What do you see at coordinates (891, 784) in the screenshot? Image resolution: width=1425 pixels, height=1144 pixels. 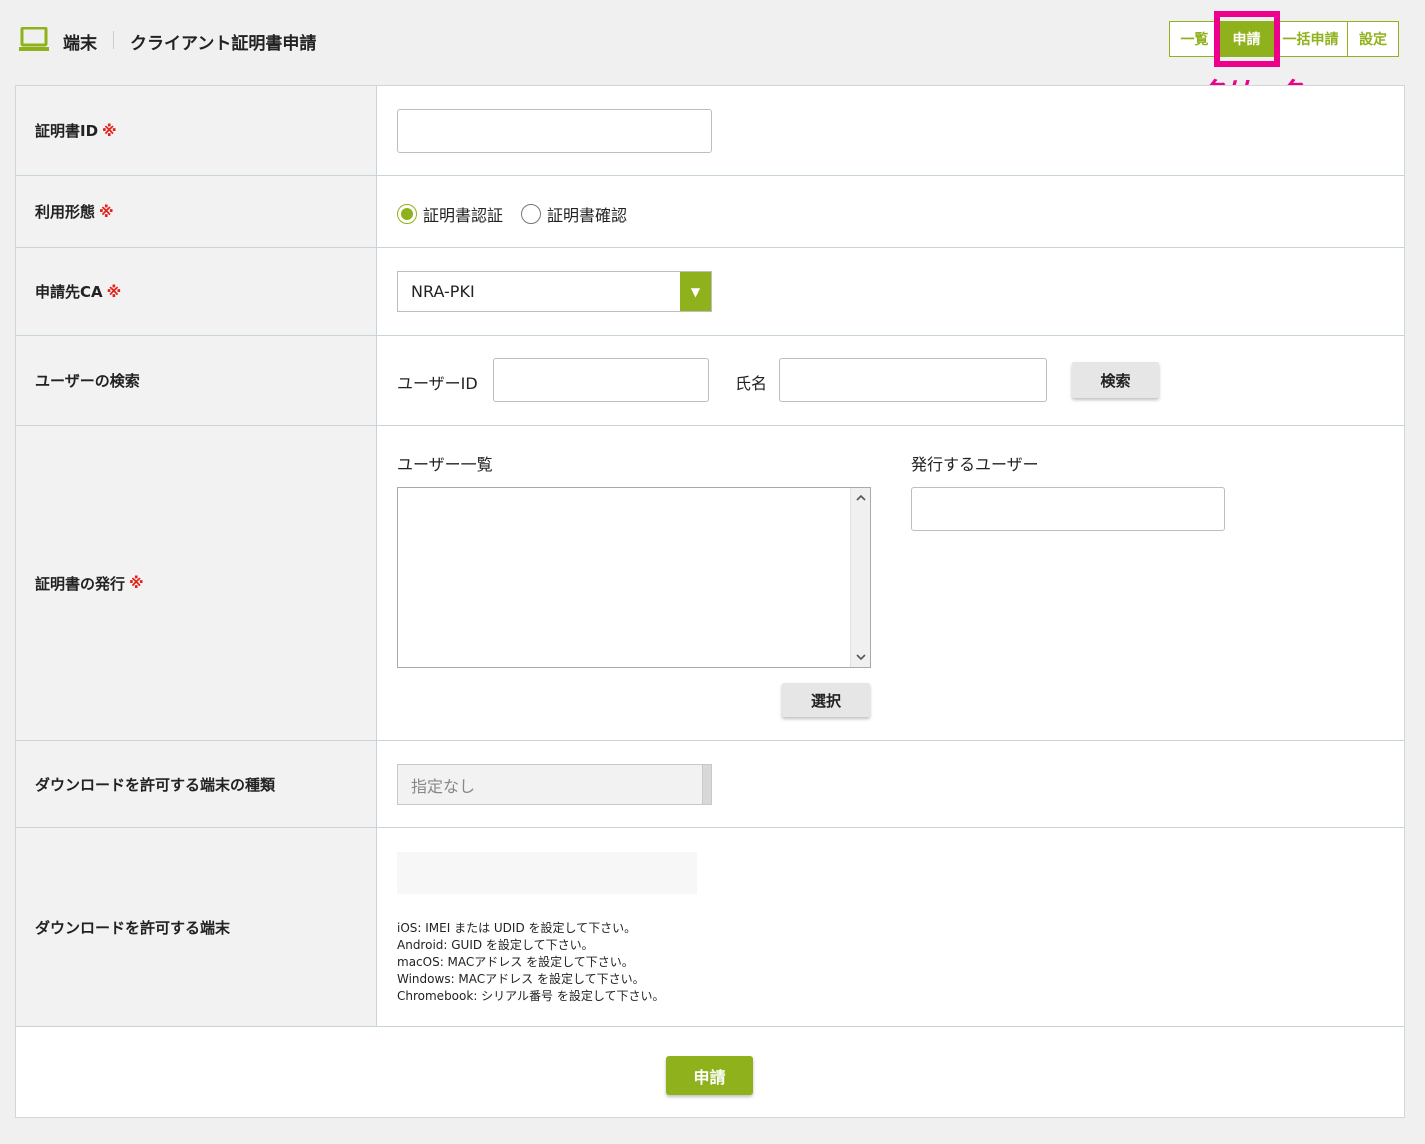 I see `device-type-content: 指定なし` at bounding box center [891, 784].